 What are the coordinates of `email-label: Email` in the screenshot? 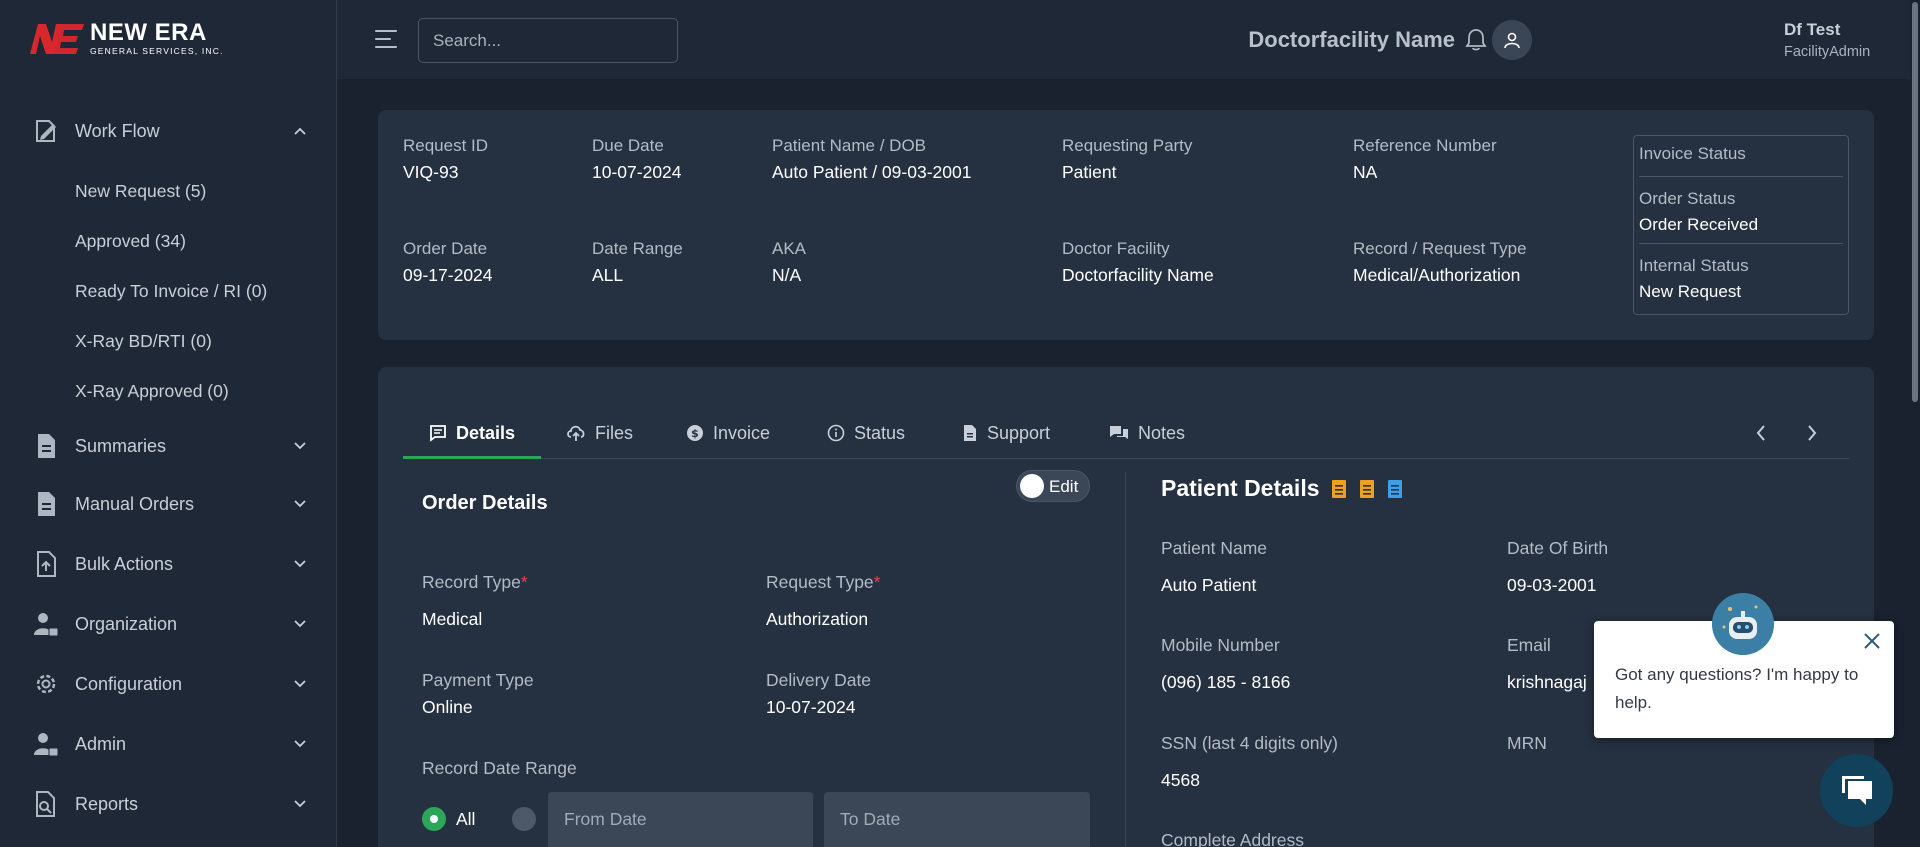 It's located at (1529, 645).